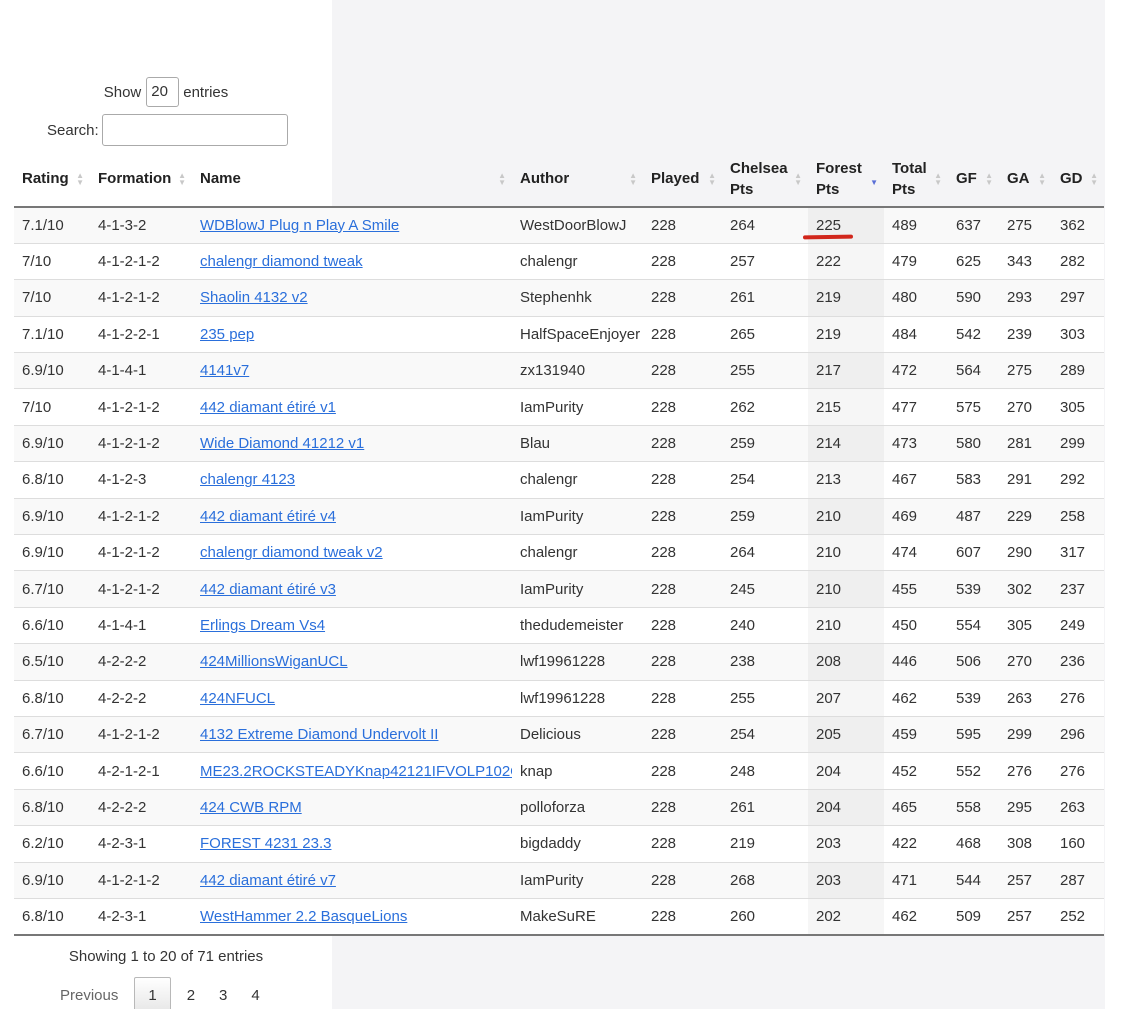 This screenshot has width=1125, height=1009. What do you see at coordinates (352, 480) in the screenshot?
I see `cell-name: chalengr 4123` at bounding box center [352, 480].